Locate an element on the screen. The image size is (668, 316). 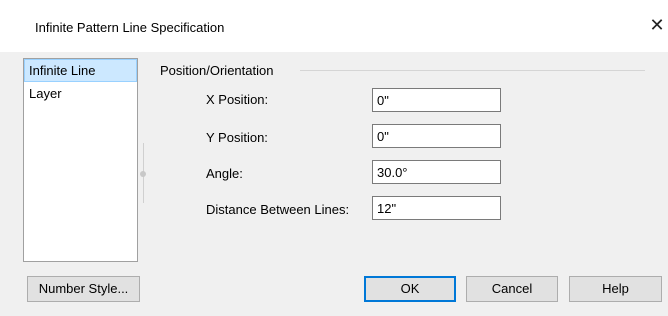
distance-label: Distance Between Lines: is located at coordinates (278, 209).